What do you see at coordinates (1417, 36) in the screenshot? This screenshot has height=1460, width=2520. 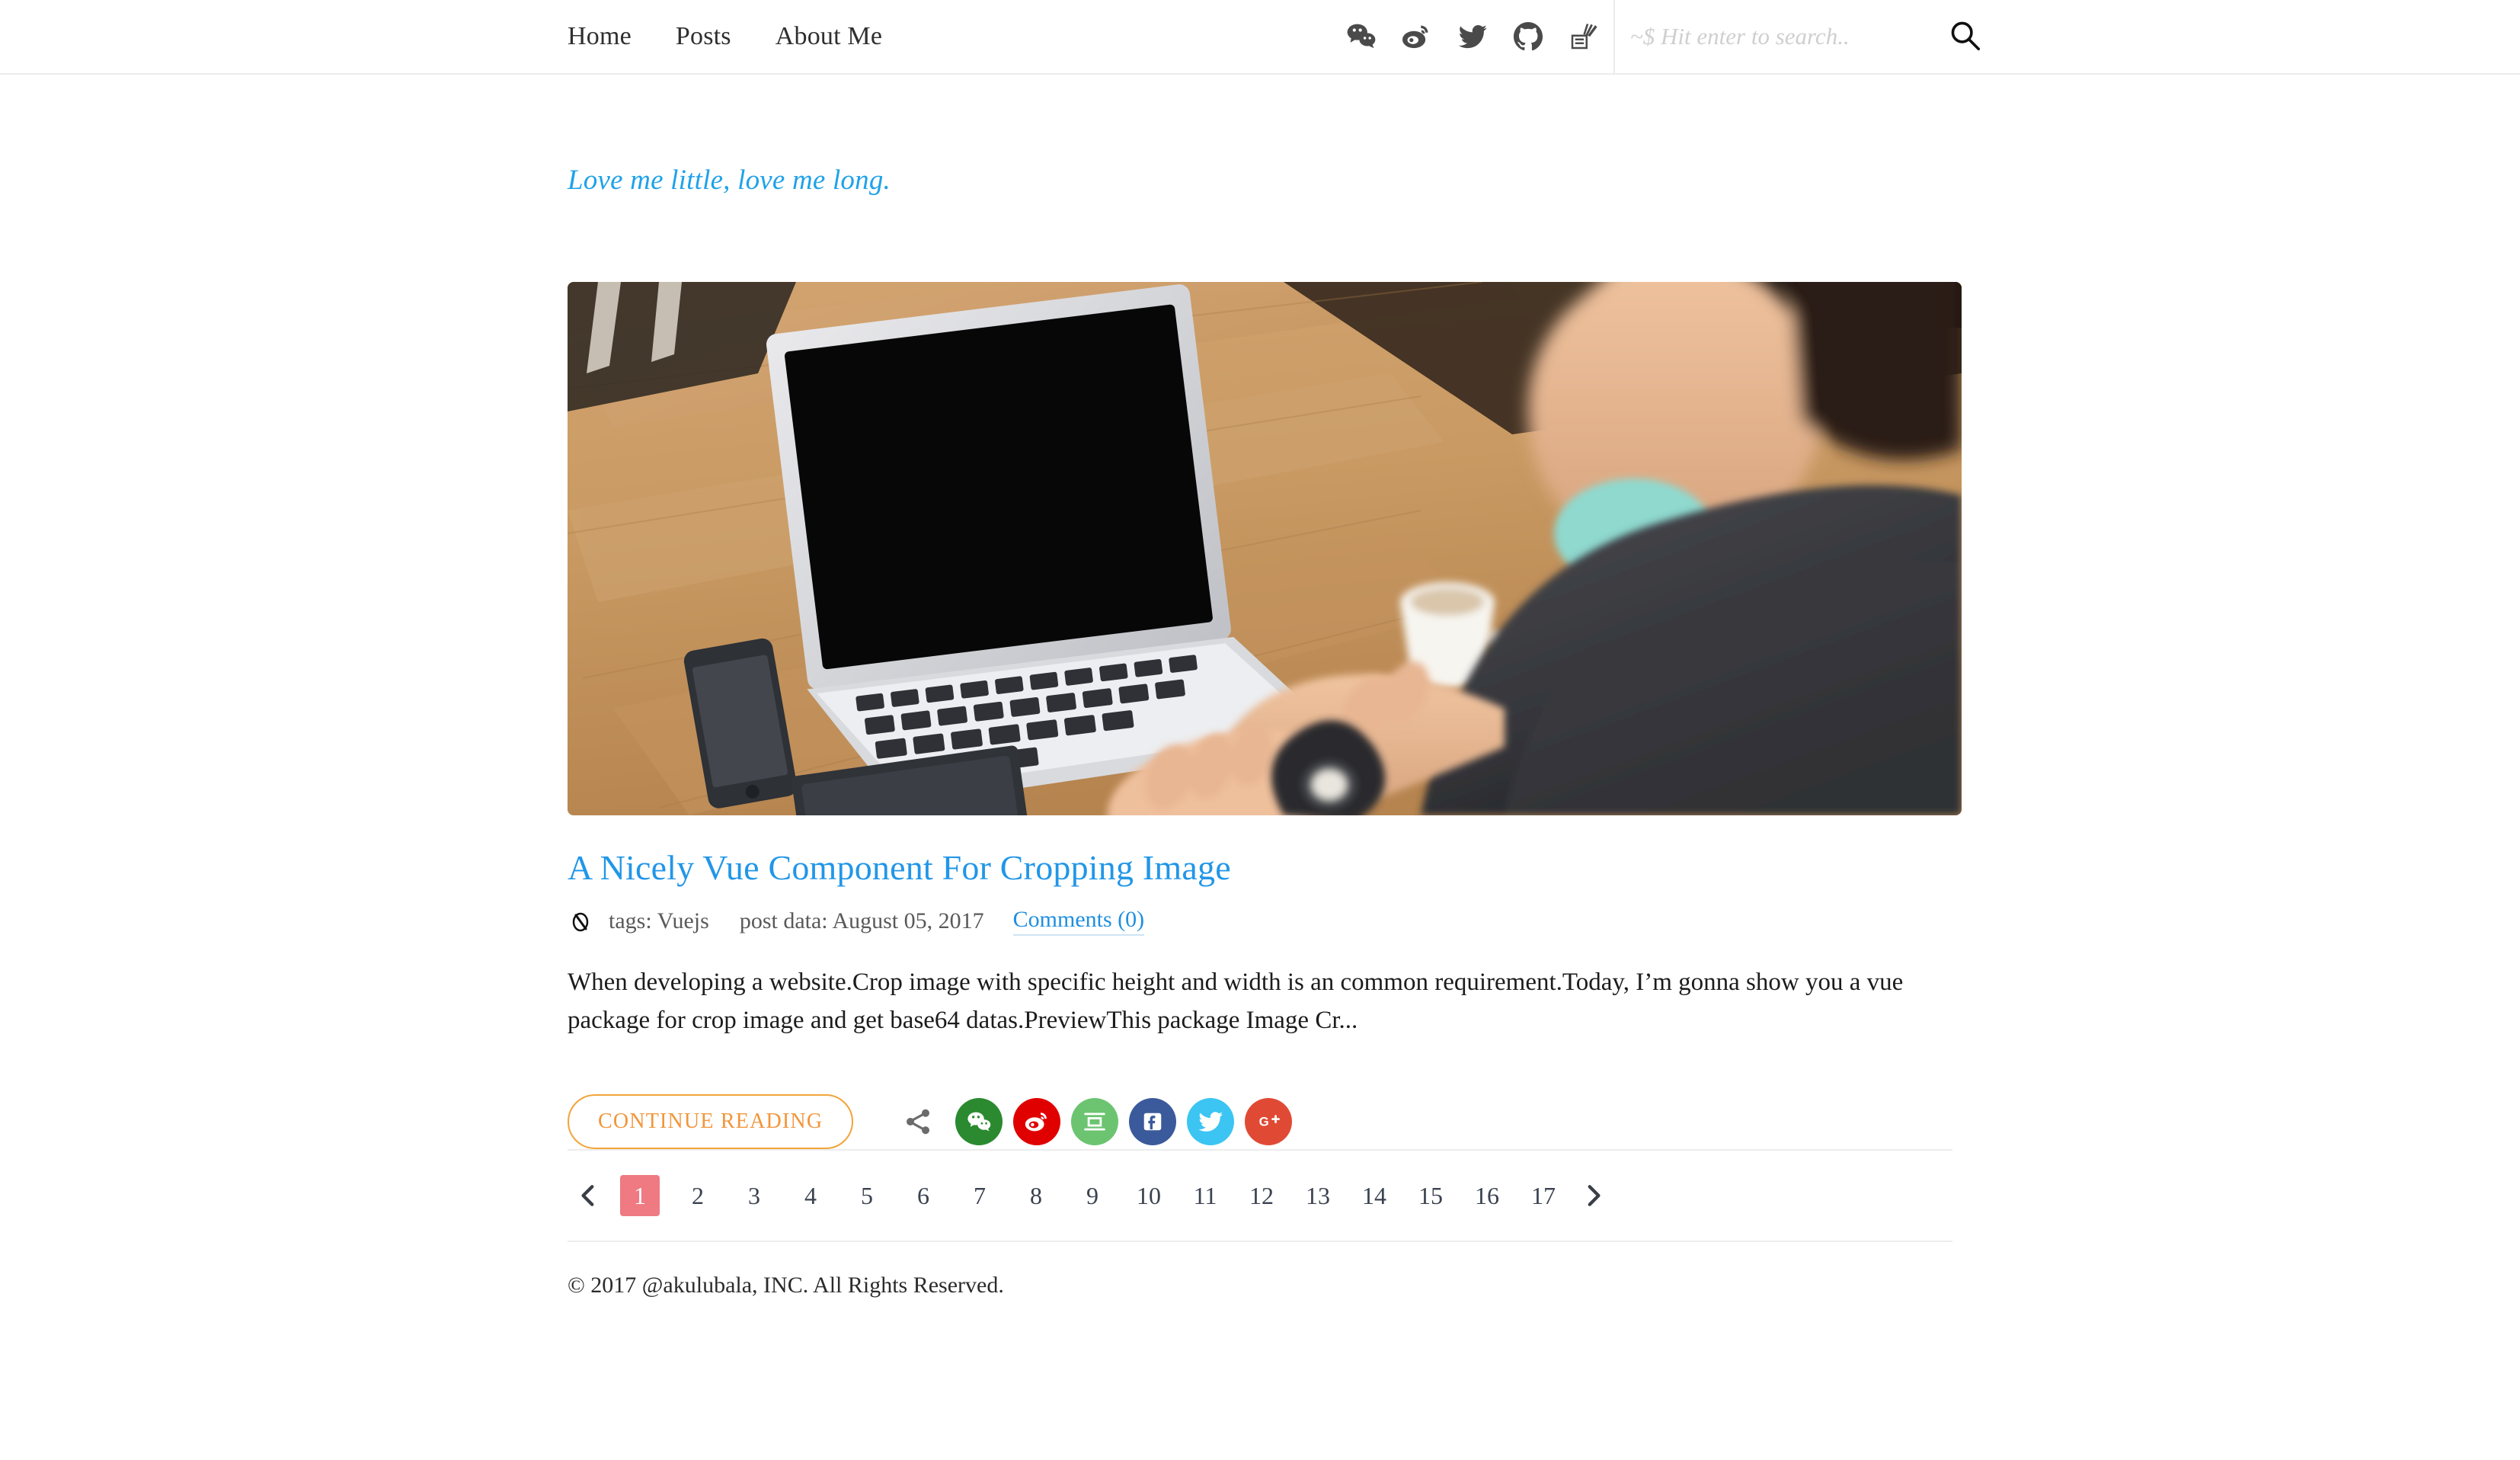 I see `weibo-icon` at bounding box center [1417, 36].